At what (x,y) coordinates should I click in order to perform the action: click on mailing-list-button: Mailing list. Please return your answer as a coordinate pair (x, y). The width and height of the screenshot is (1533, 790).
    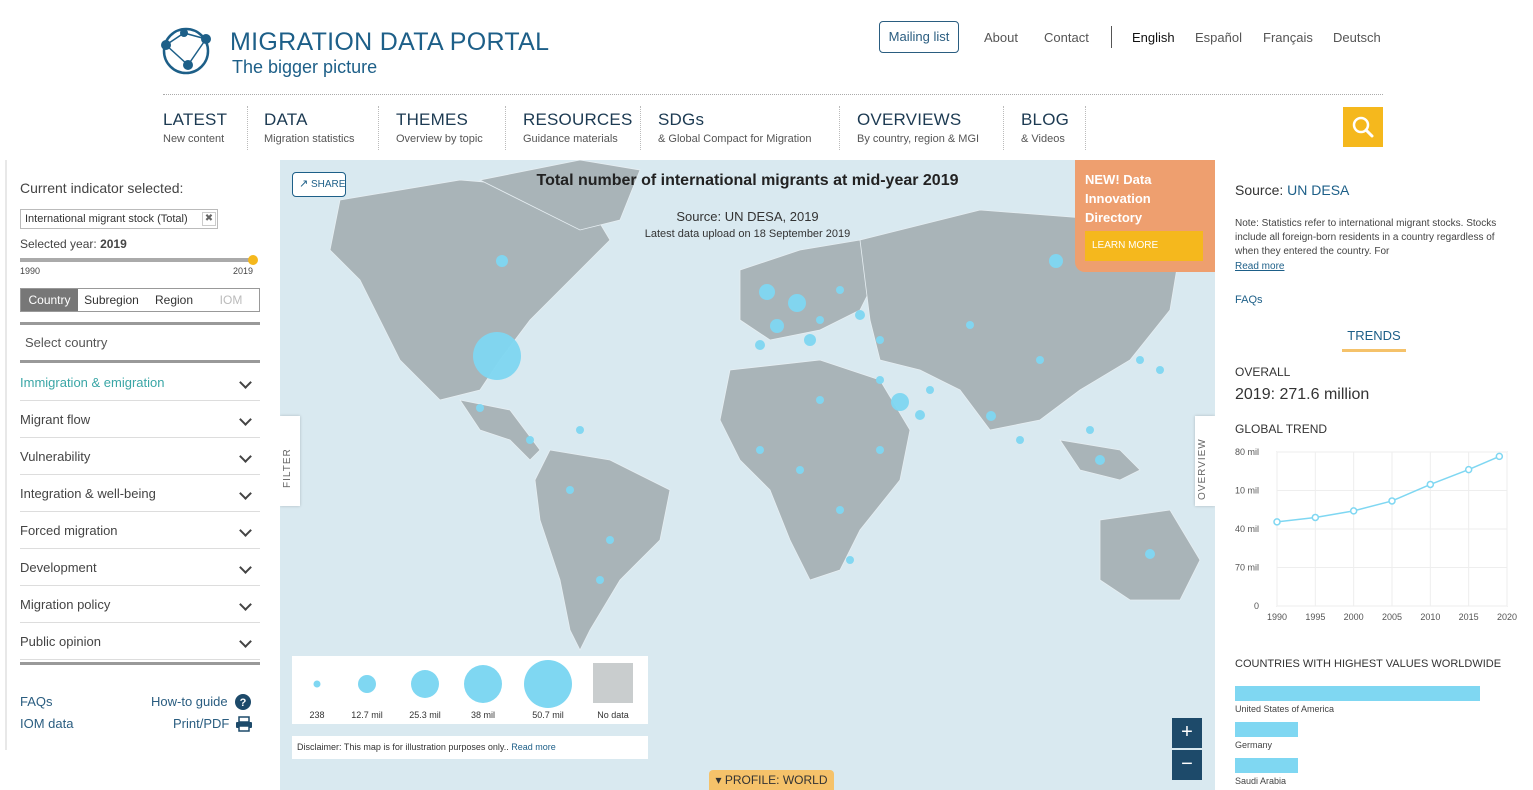
    Looking at the image, I should click on (919, 37).